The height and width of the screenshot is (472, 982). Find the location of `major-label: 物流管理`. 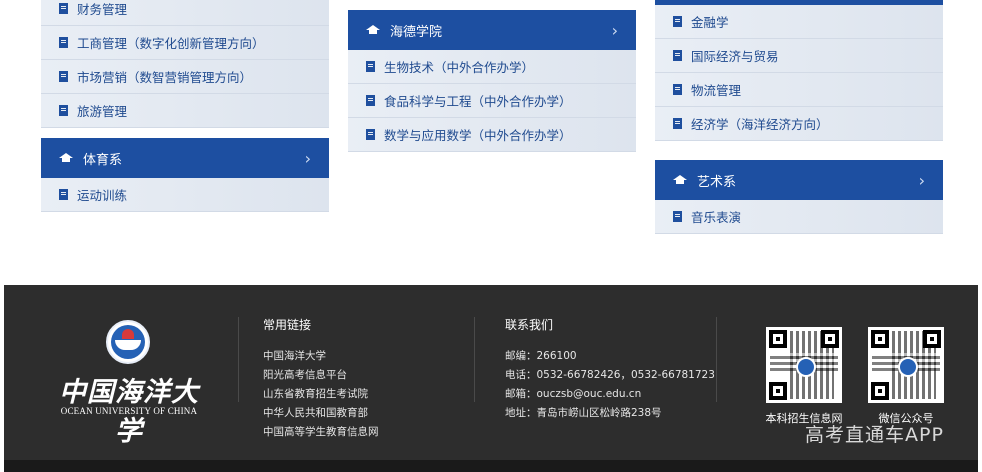

major-label: 物流管理 is located at coordinates (716, 90).